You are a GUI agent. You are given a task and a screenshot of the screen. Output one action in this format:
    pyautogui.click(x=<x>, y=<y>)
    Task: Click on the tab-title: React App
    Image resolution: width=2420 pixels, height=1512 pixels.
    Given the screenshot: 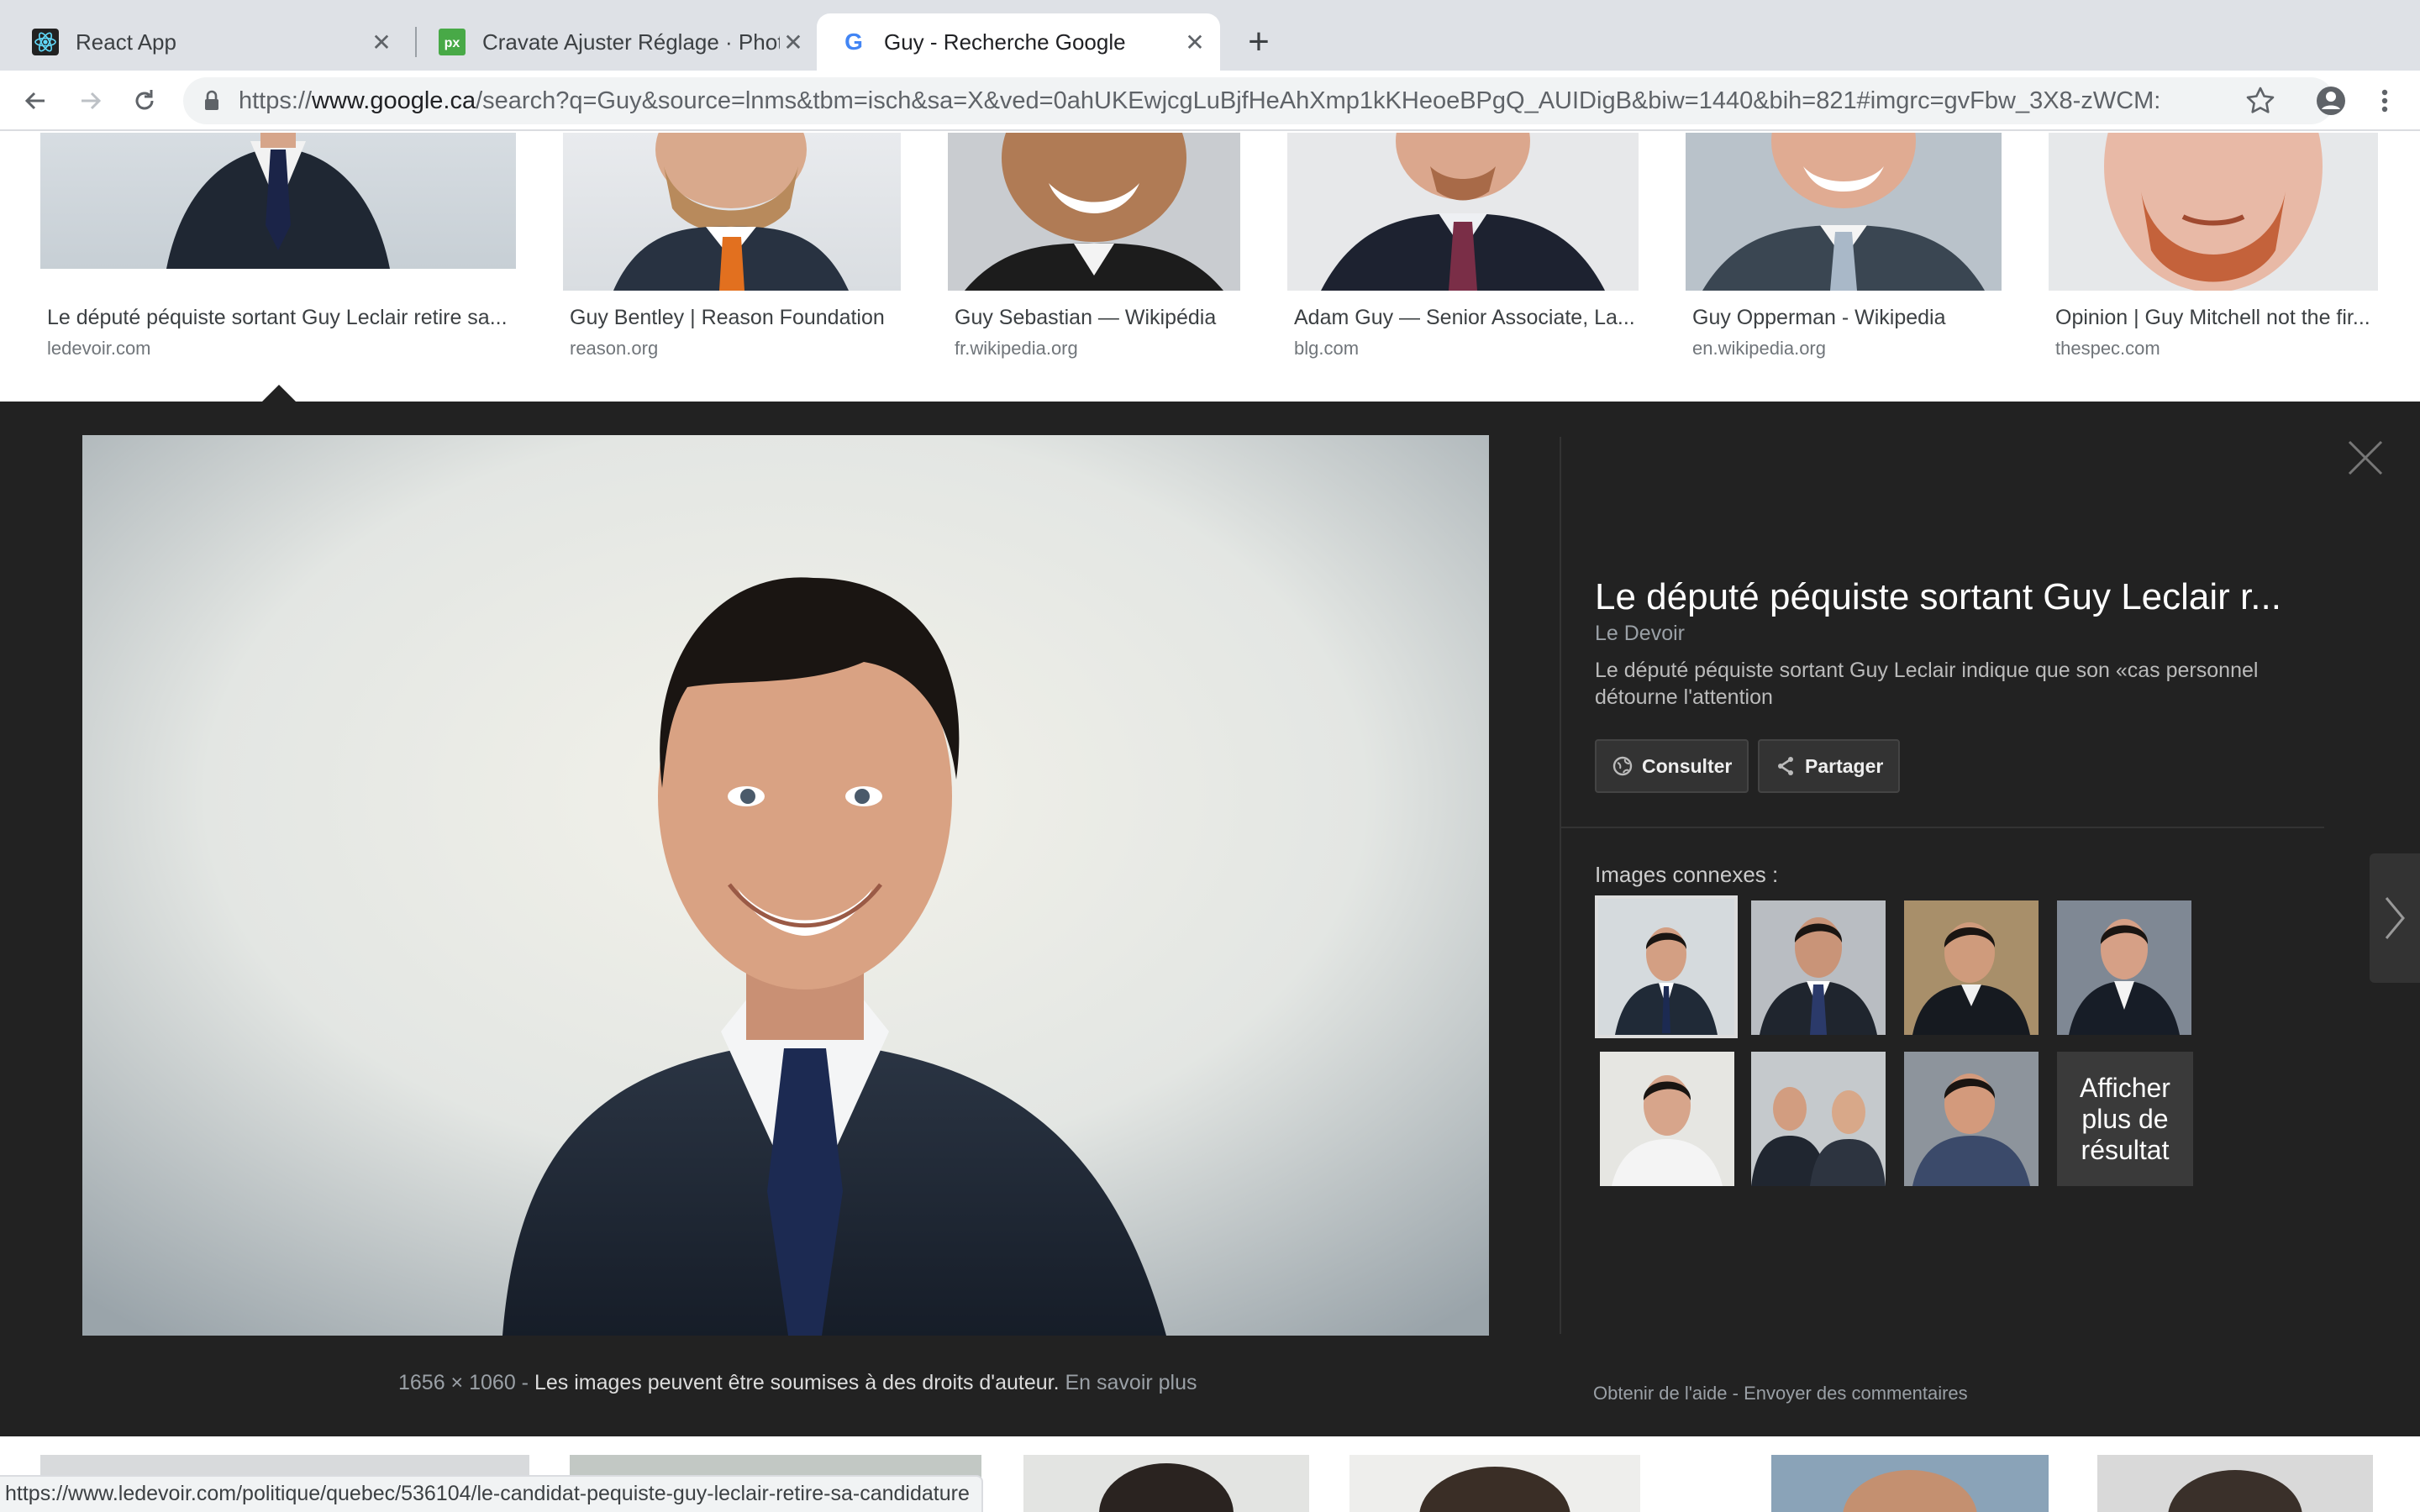 What is the action you would take?
    pyautogui.click(x=126, y=42)
    